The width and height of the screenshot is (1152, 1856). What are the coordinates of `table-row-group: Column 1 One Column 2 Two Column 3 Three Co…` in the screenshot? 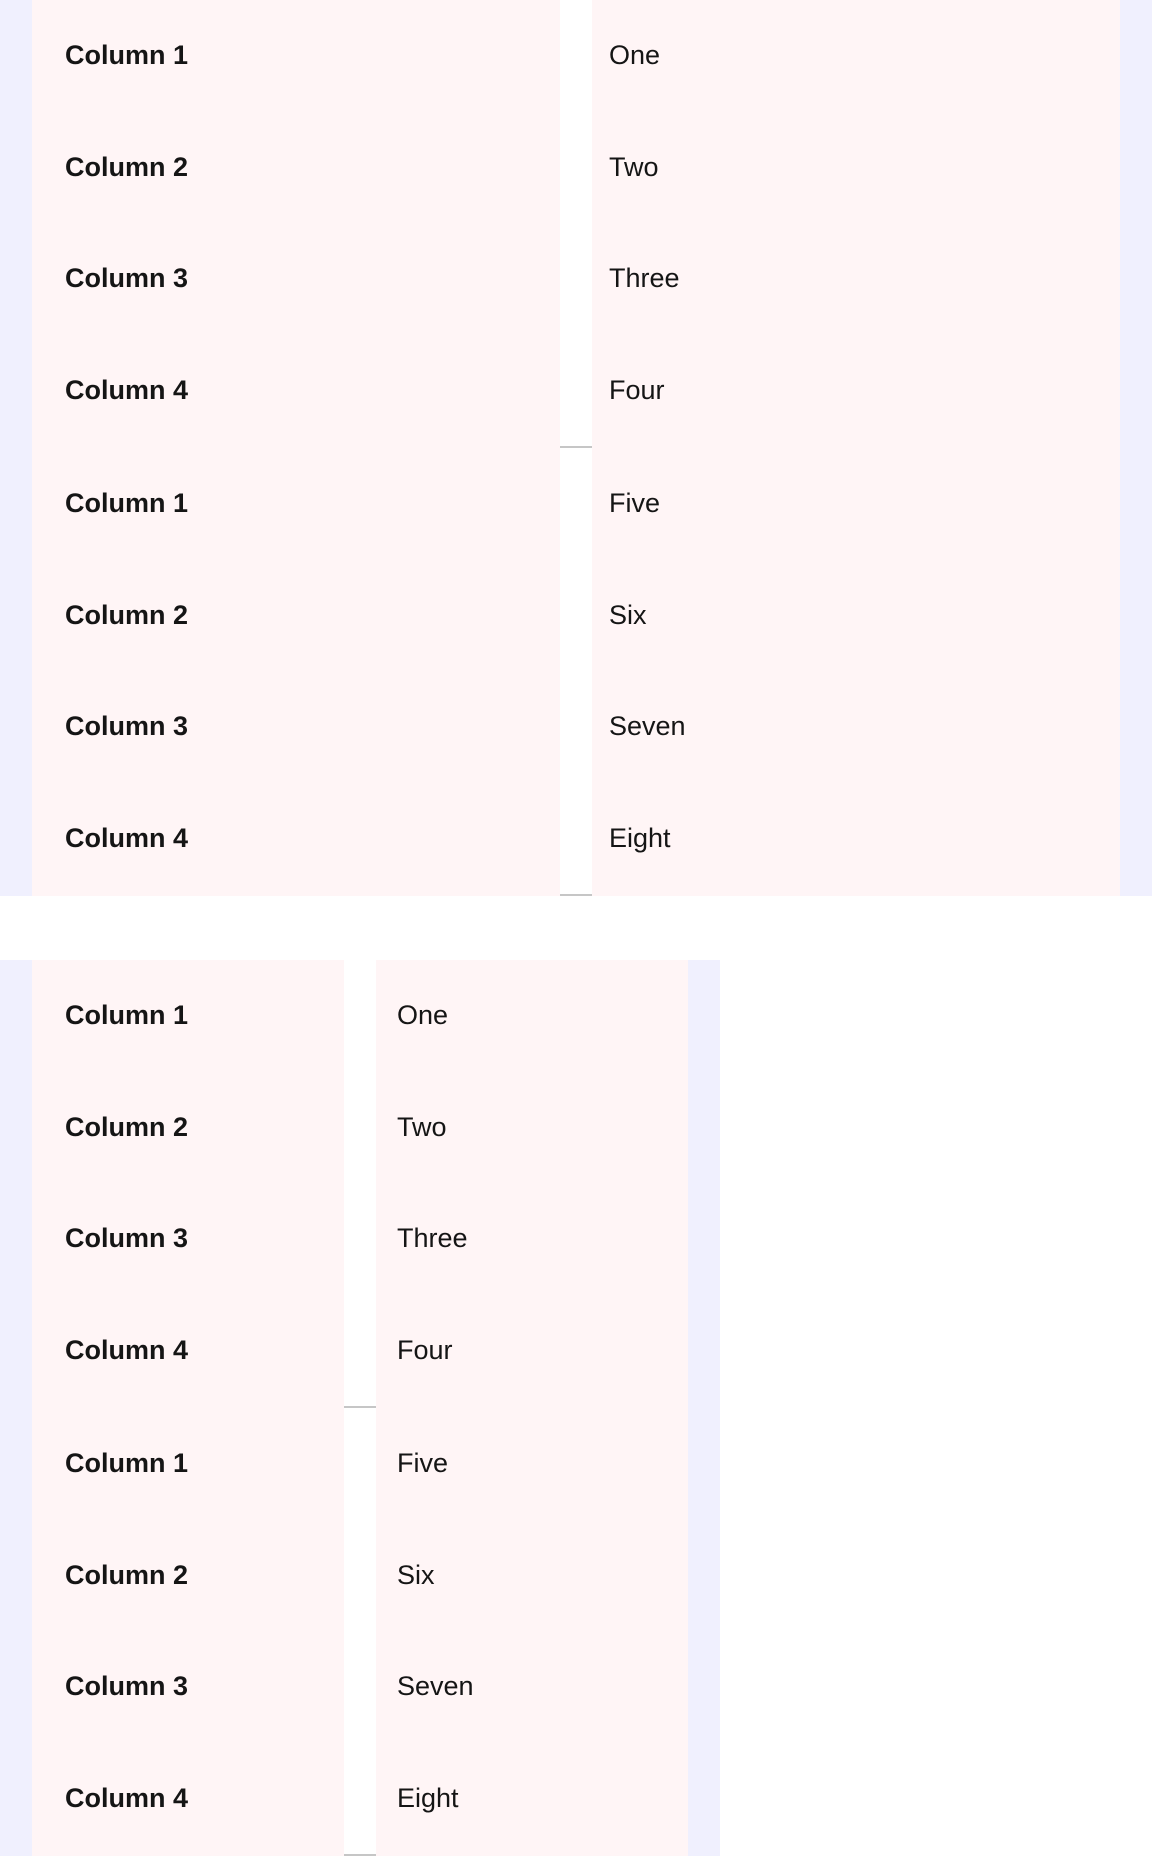 It's located at (360, 1184).